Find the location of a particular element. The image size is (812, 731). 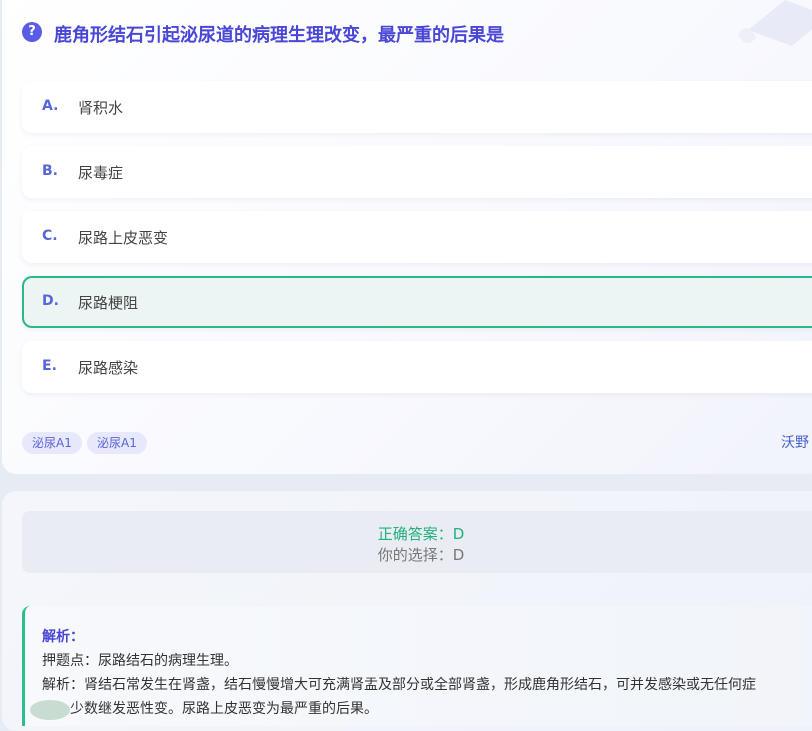

option-text: 肾积水 is located at coordinates (101, 108).